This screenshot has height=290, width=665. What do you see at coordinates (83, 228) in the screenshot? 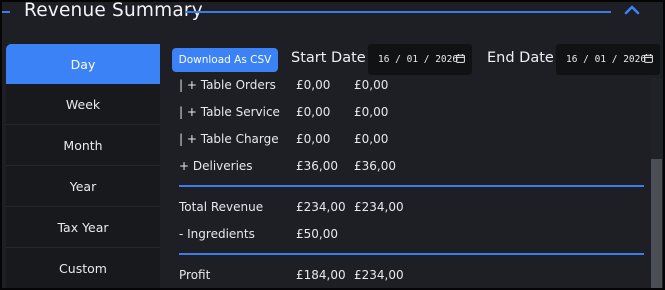
I see `sidebar-item-tax-year: Tax Year` at bounding box center [83, 228].